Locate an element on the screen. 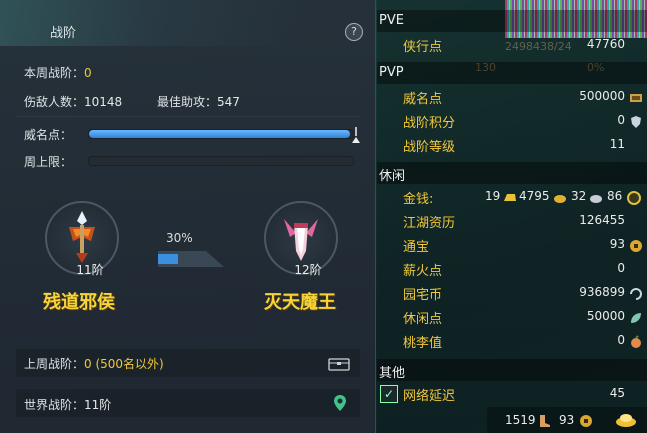  prestige-icon is located at coordinates (636, 97).